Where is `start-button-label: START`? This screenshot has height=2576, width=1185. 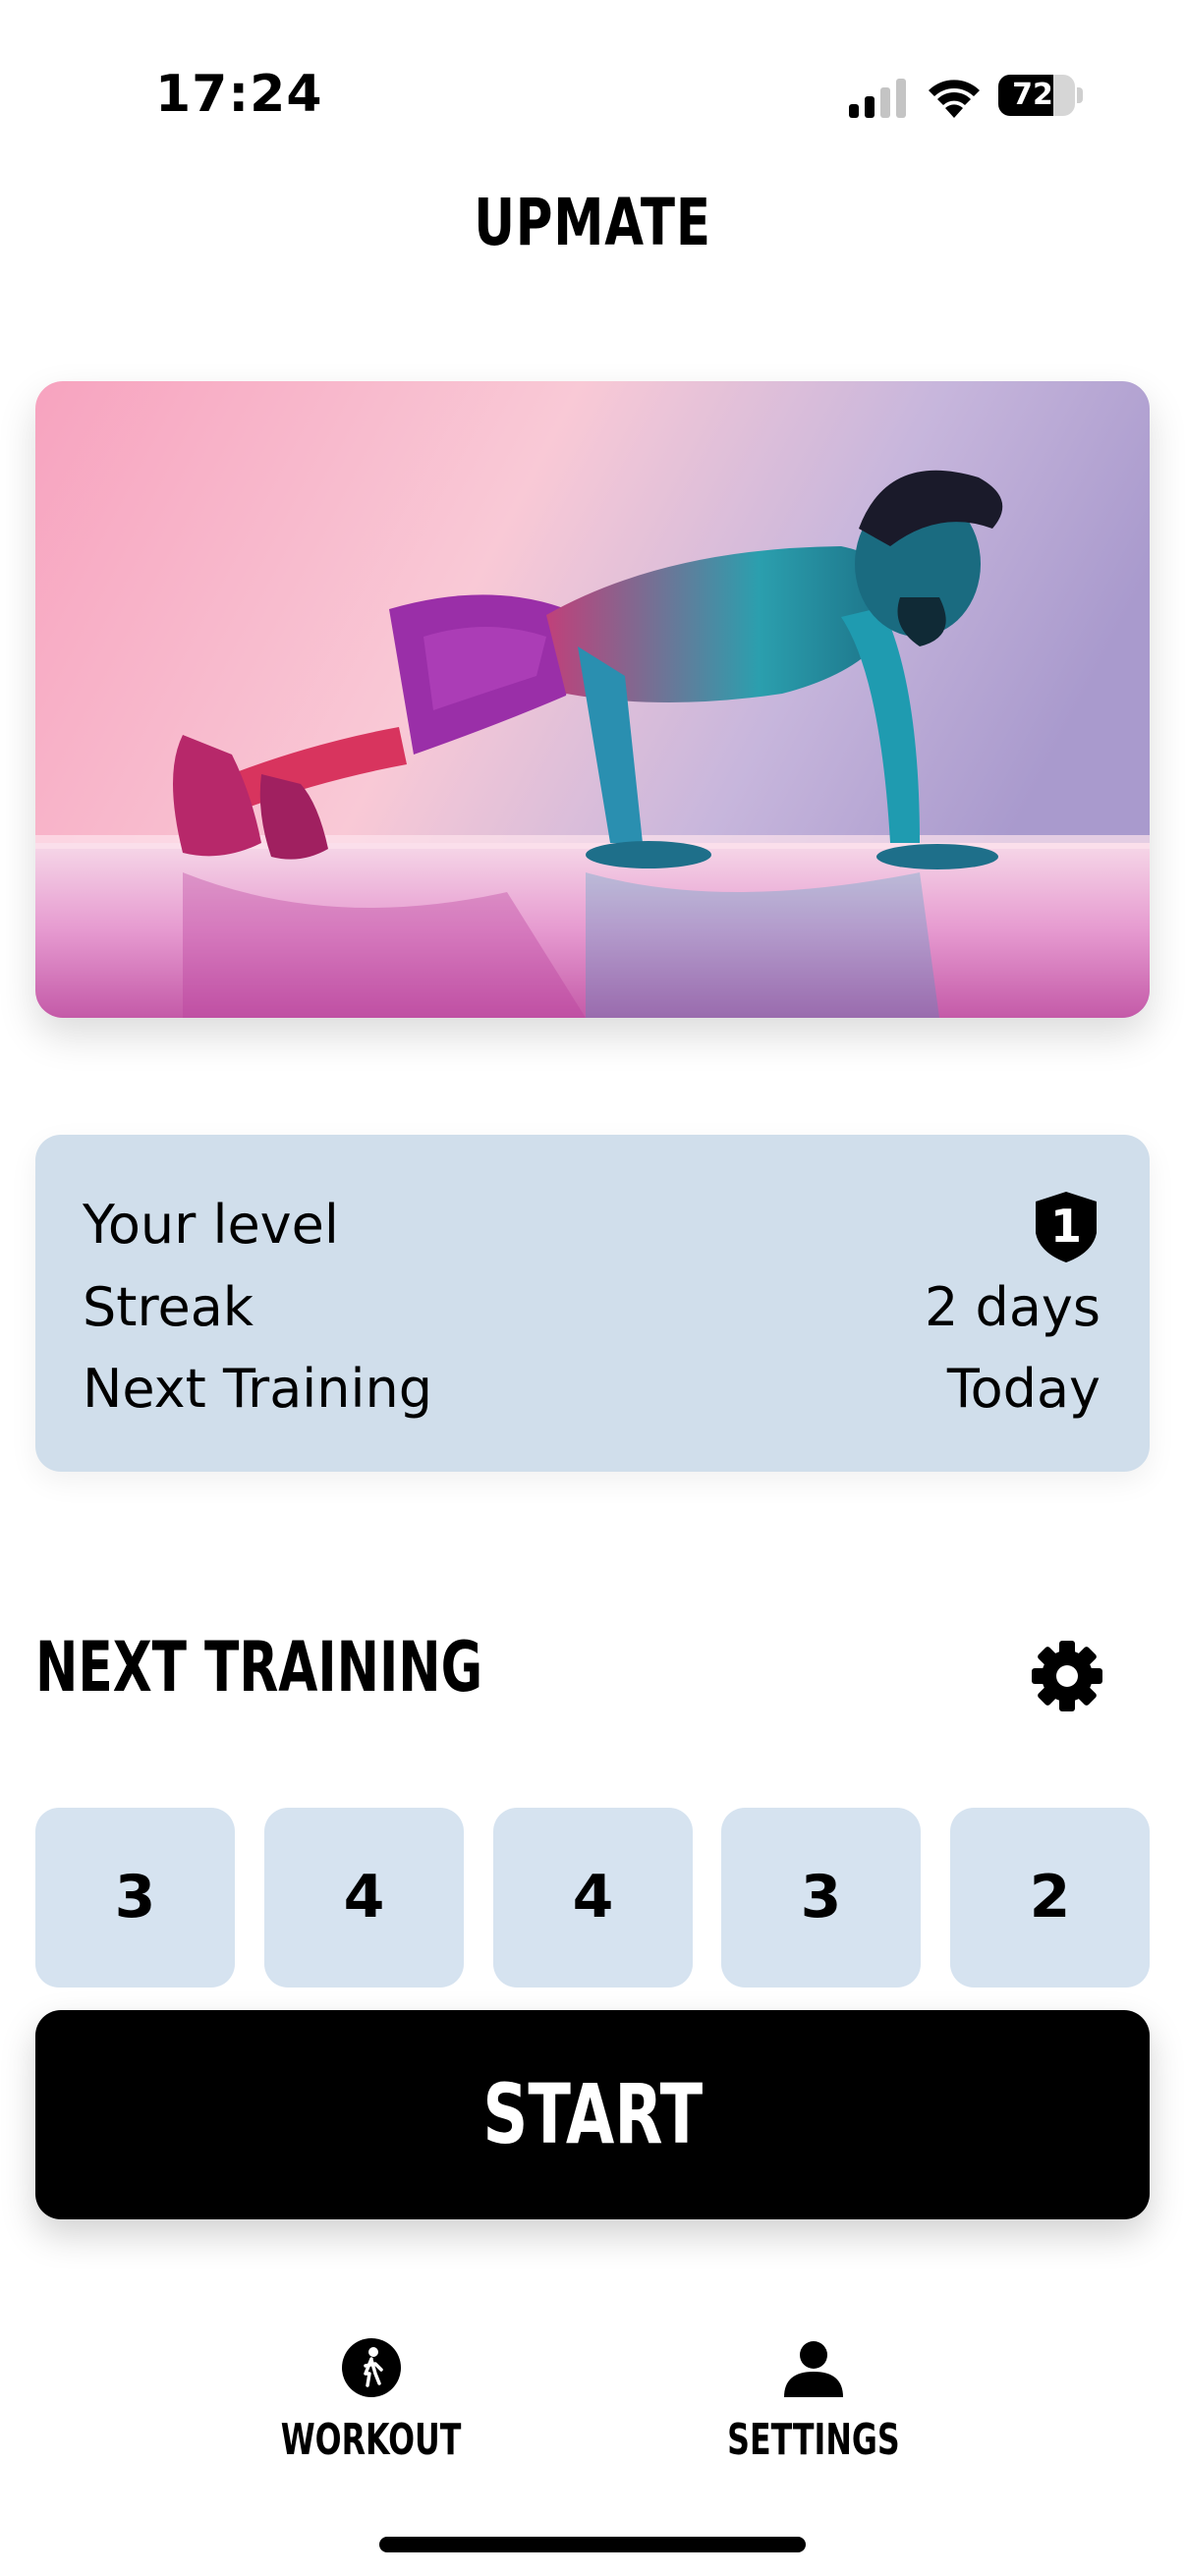 start-button-label: START is located at coordinates (592, 2114).